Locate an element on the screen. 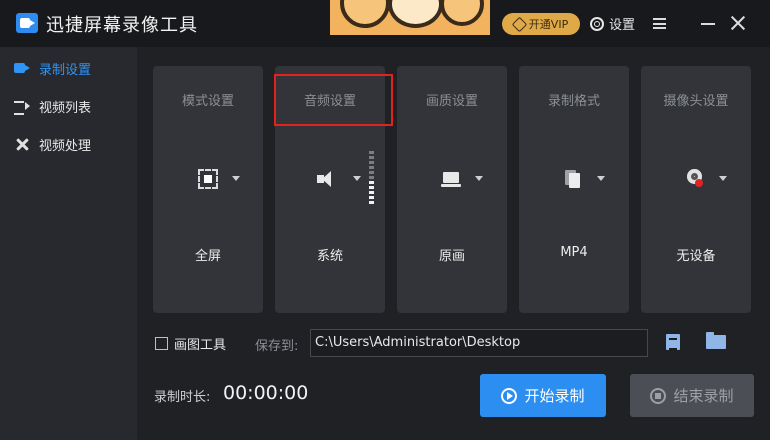 This screenshot has height=440, width=770. record-icon is located at coordinates (22, 68).